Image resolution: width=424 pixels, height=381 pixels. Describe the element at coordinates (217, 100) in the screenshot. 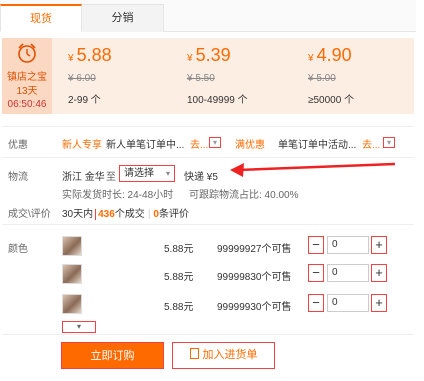

I see `tier-range: 100-49999 个` at that location.